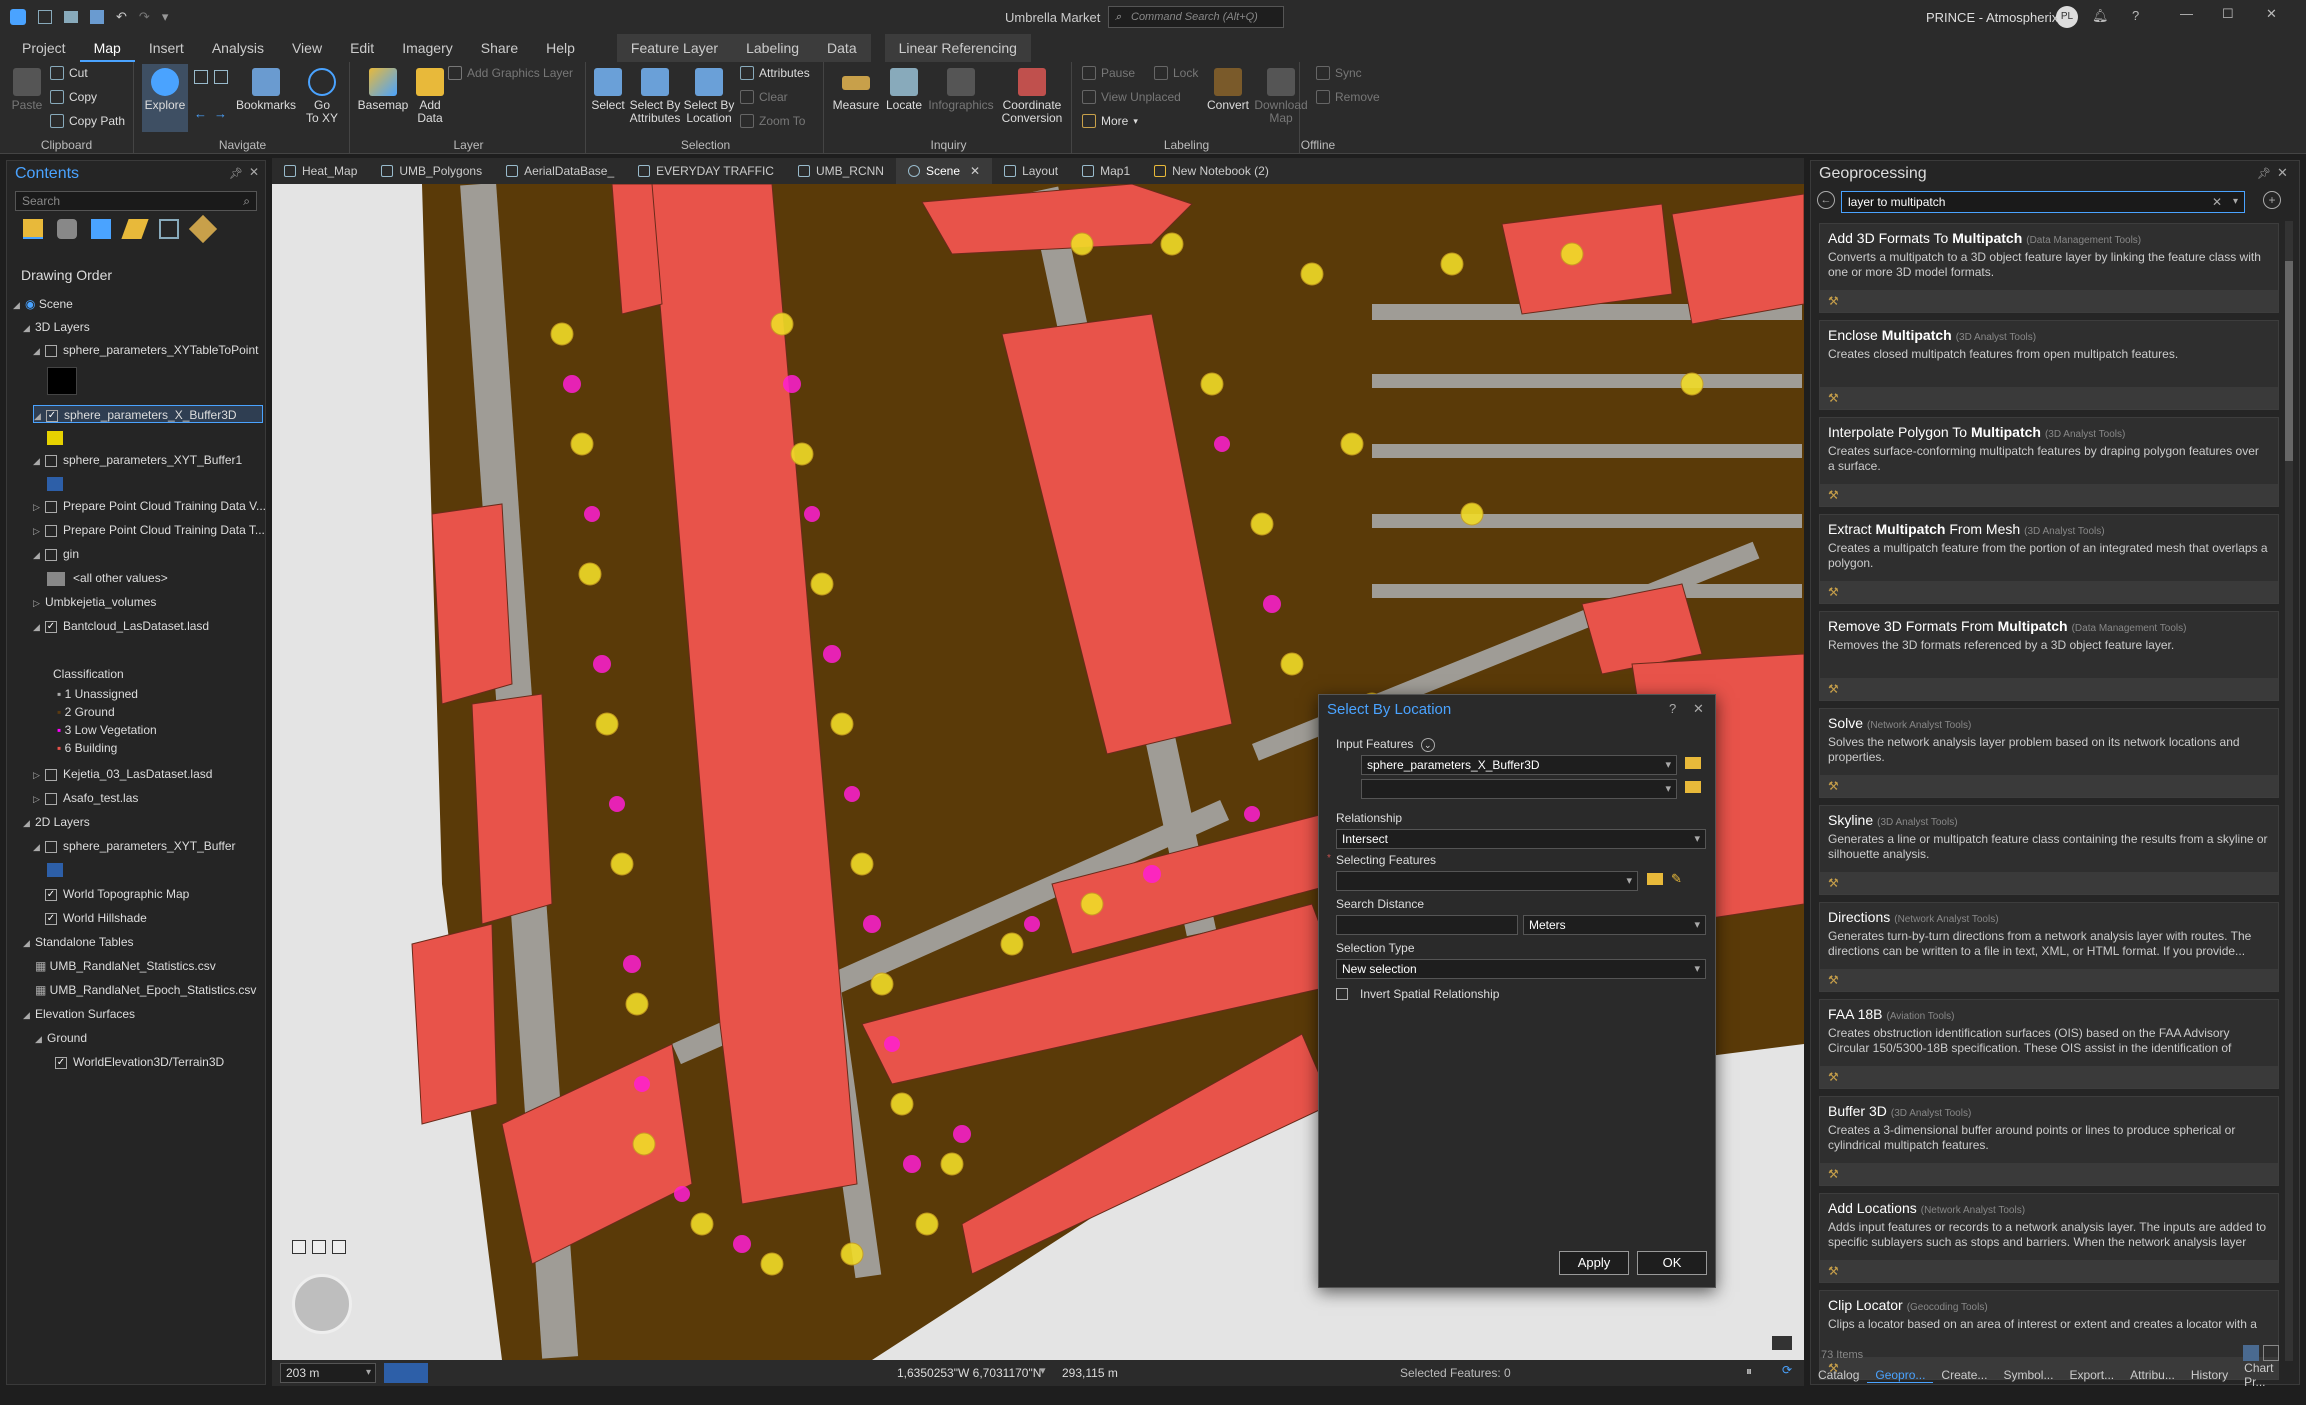  What do you see at coordinates (1032, 96) in the screenshot?
I see `coordinate-conversion-button: Coordinate Conversion` at bounding box center [1032, 96].